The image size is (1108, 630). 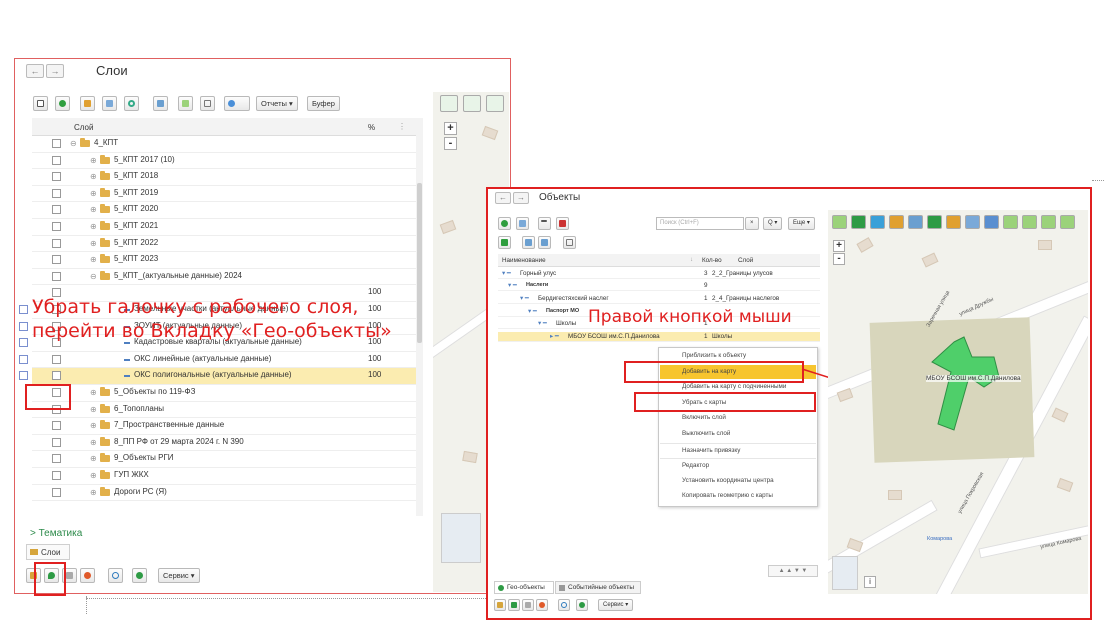 I want to click on thematic-link: > Тематика, so click(x=56, y=533).